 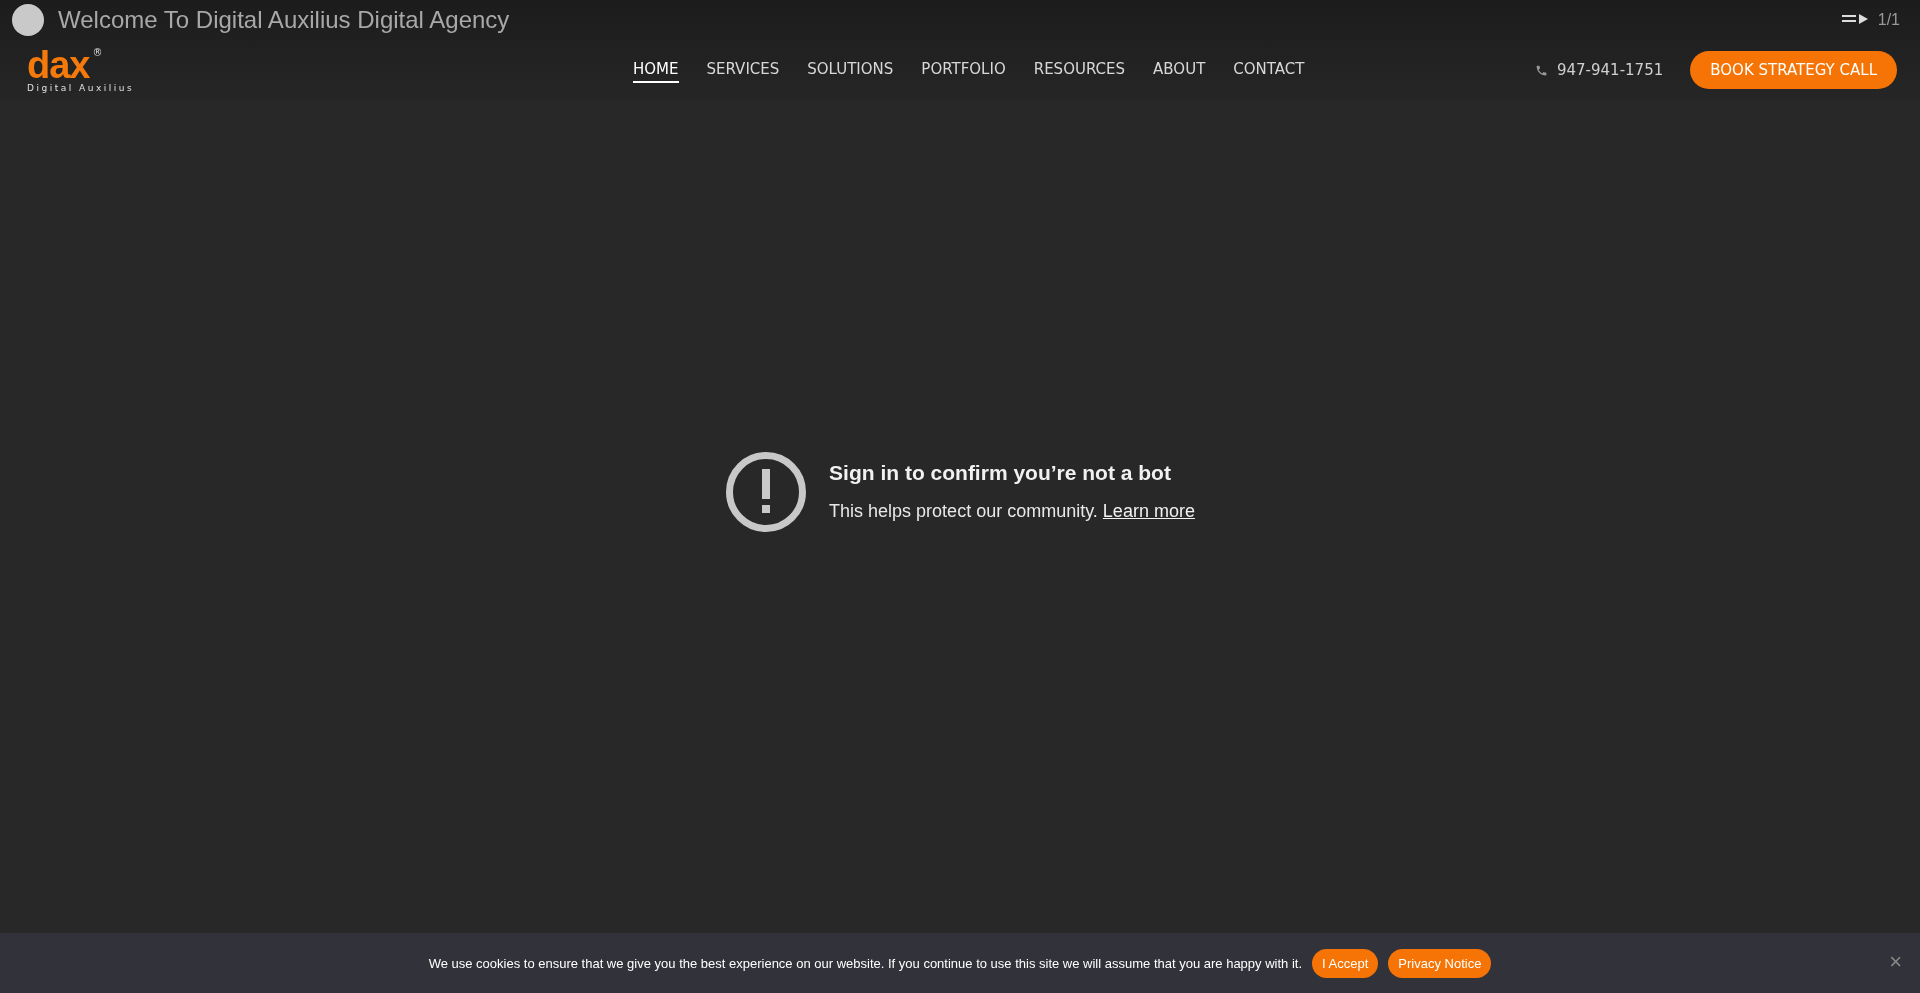 What do you see at coordinates (1895, 962) in the screenshot?
I see `close-button: ×` at bounding box center [1895, 962].